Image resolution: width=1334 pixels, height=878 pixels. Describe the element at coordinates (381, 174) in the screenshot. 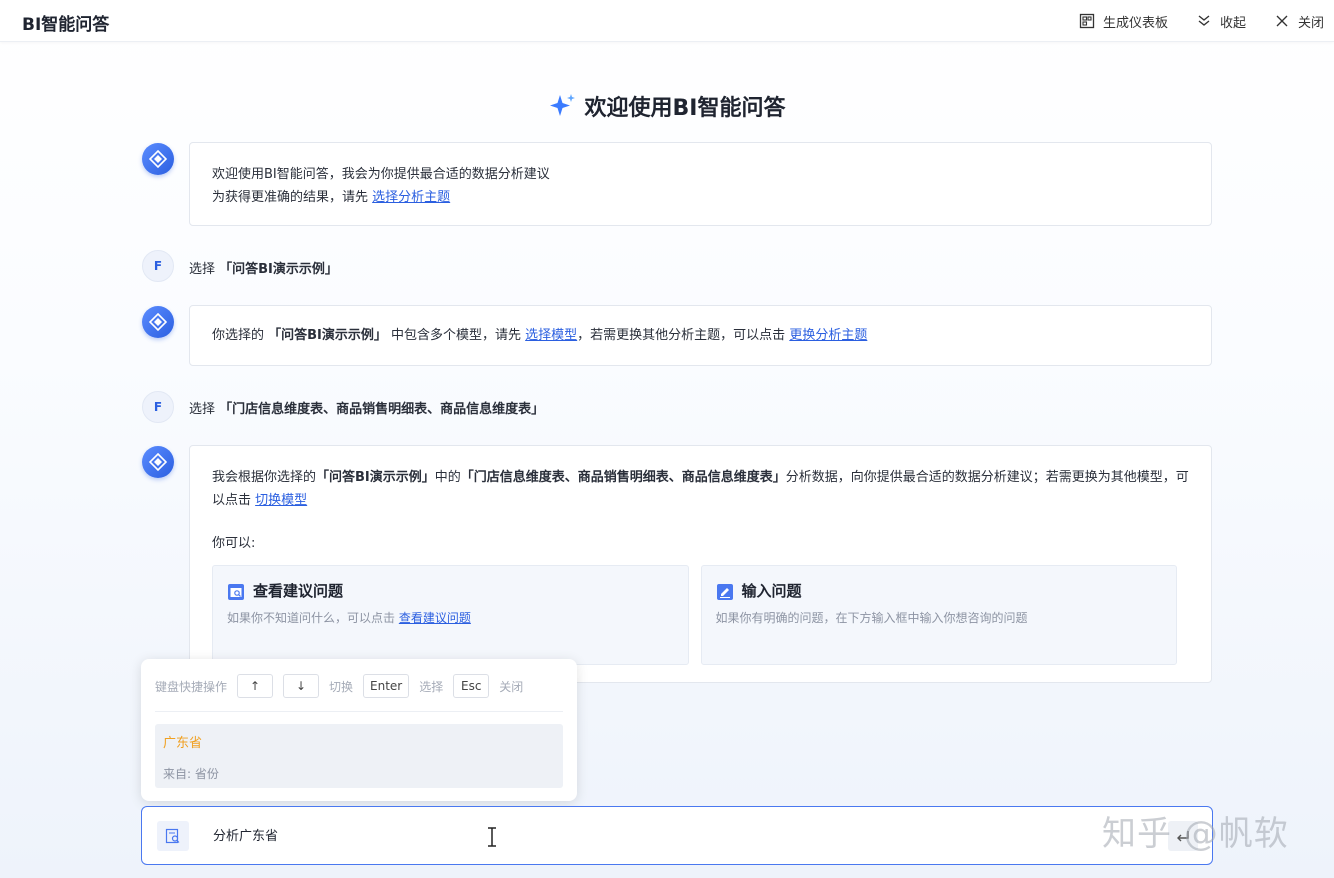

I see `welcome-line-1: 欢迎使用BI智能问答，我会为你提供最合适的数据分析建议` at that location.